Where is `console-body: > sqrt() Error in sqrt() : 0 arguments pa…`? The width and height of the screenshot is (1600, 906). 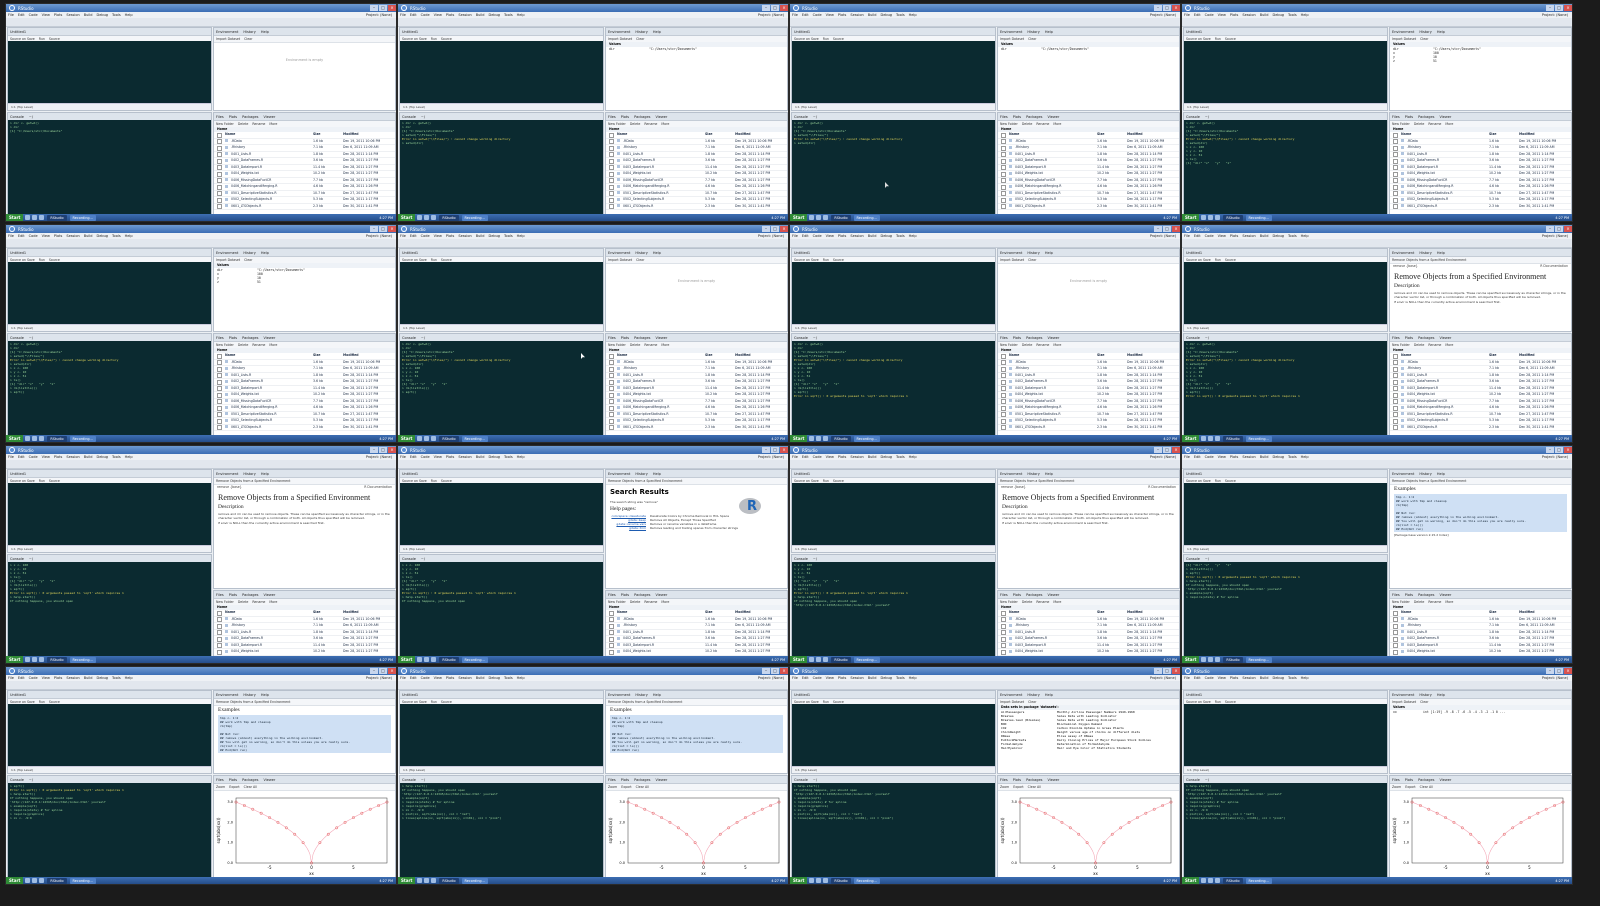 console-body: > sqrt() Error in sqrt() : 0 arguments pa… is located at coordinates (109, 830).